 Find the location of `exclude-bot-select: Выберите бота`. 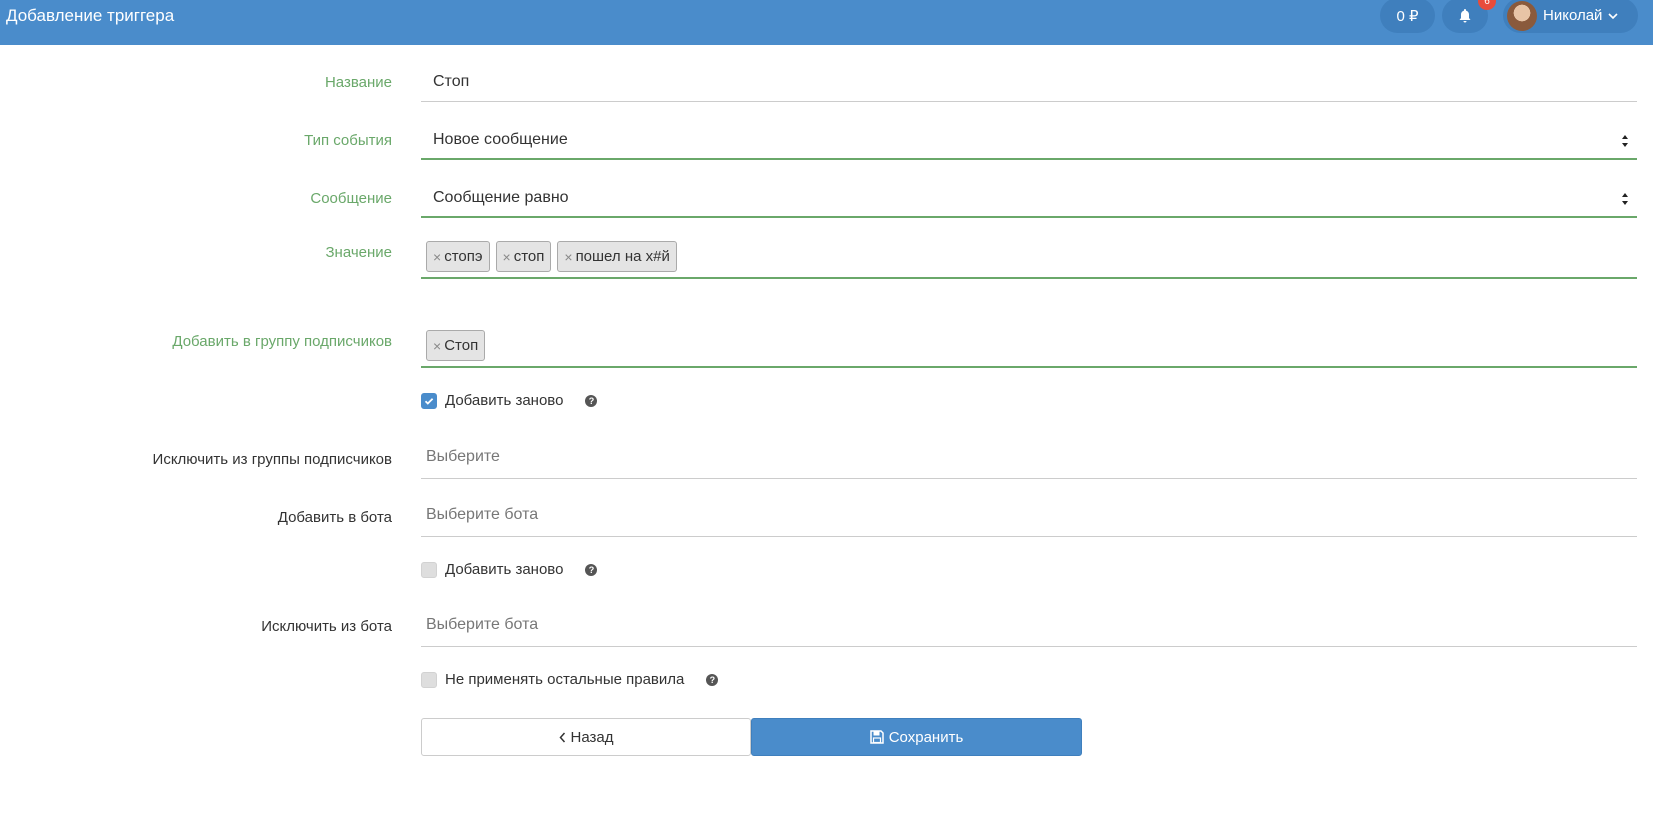

exclude-bot-select: Выберите бота is located at coordinates (1029, 628).